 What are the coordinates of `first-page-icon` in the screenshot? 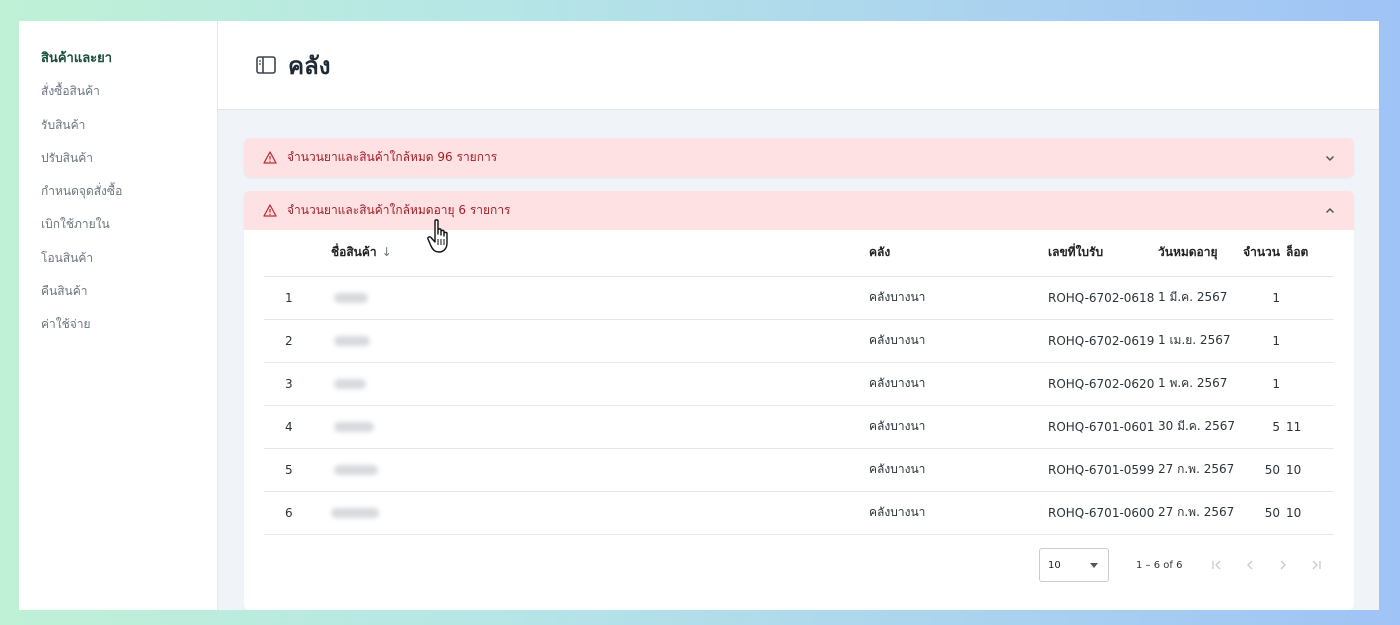 It's located at (1216, 565).